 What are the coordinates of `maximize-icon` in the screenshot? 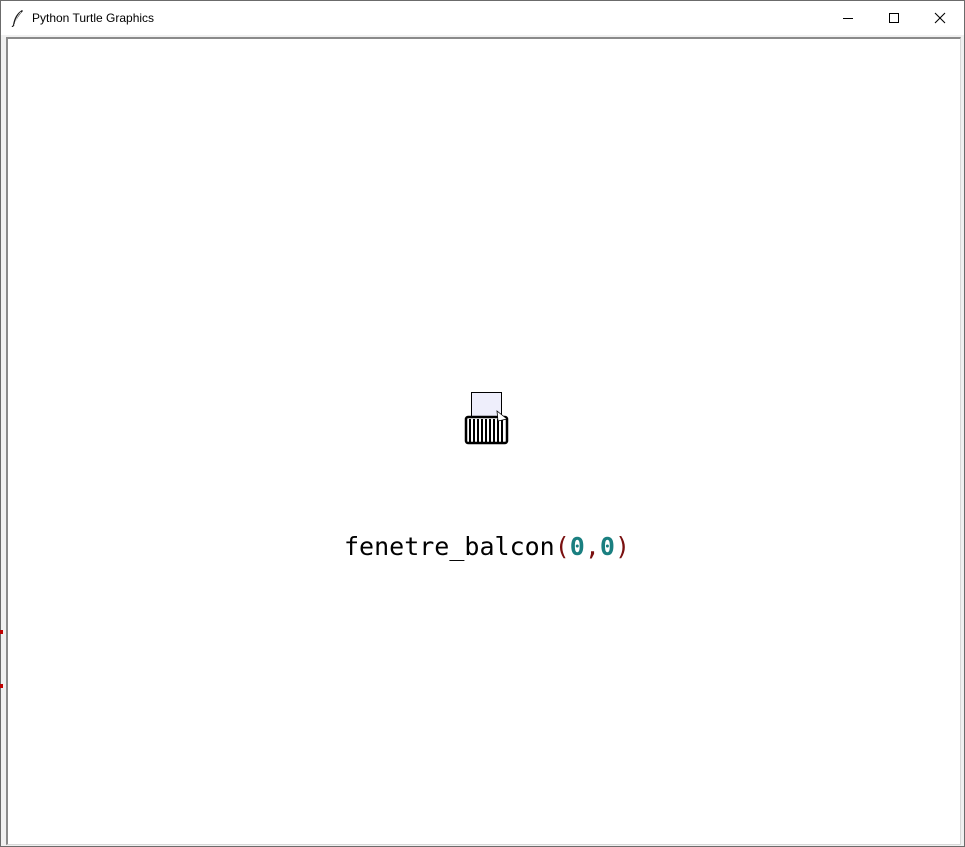 It's located at (894, 18).